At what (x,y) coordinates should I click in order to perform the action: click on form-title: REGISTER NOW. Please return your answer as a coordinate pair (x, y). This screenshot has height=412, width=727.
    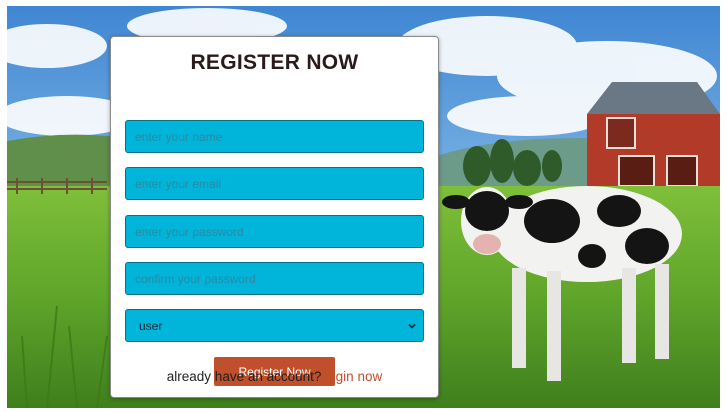
    Looking at the image, I should click on (274, 62).